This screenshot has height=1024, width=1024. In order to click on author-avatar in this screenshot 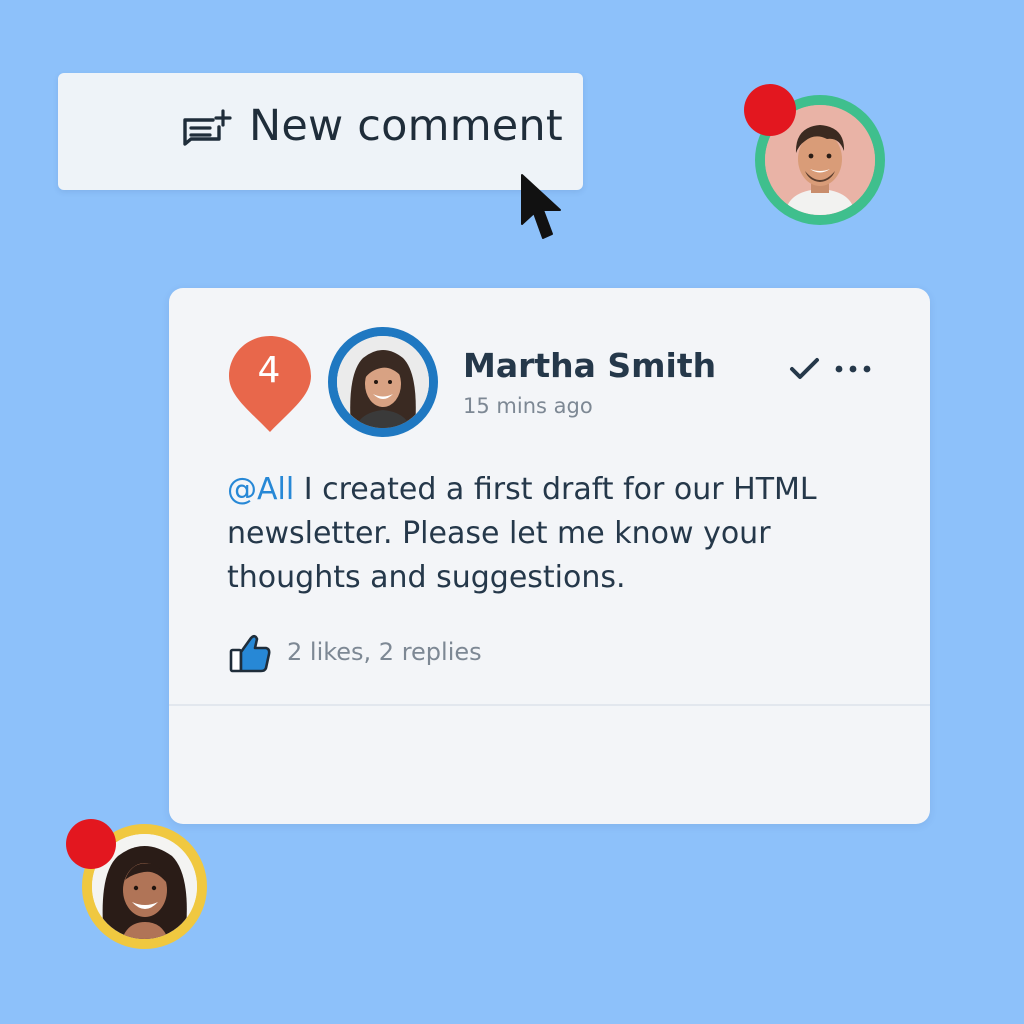, I will do `click(383, 382)`.